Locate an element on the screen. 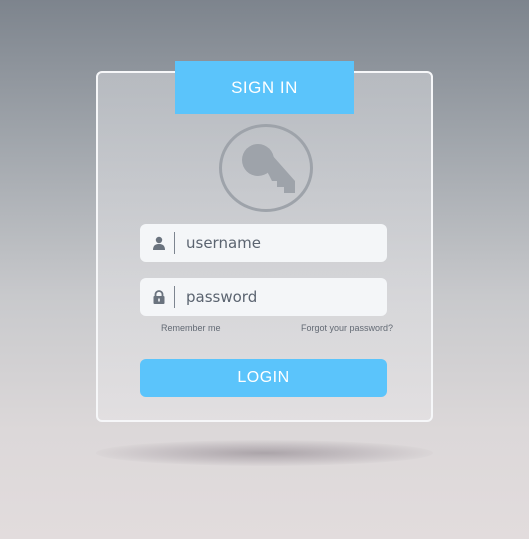  sign-in-header: SIGN IN is located at coordinates (264, 87).